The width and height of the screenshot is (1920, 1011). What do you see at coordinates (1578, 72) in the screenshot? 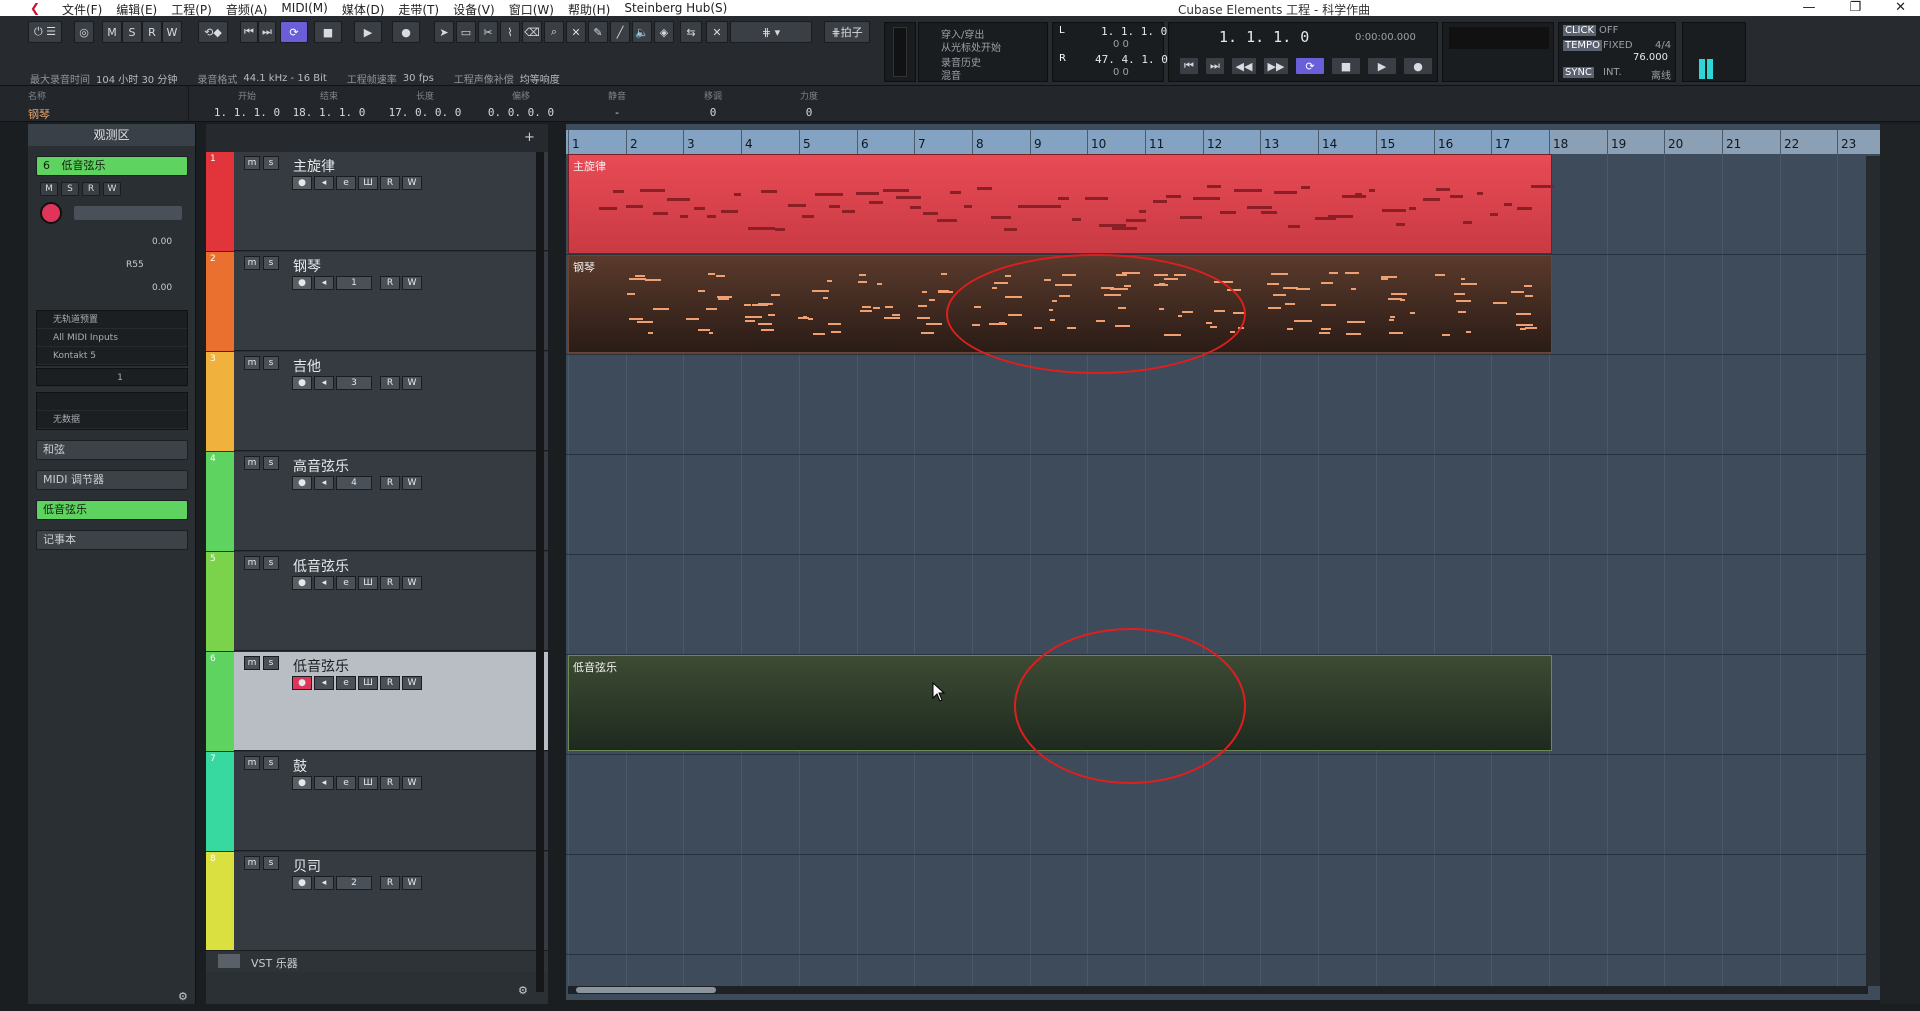
I see `sync-label: SYNC` at bounding box center [1578, 72].